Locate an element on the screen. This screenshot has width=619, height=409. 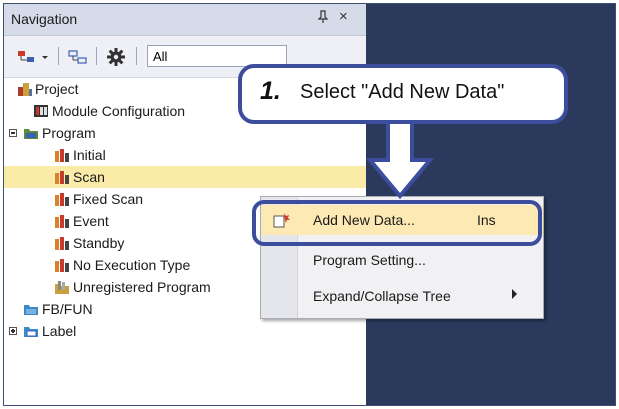
tree-item-label-folder: Label is located at coordinates (185, 331).